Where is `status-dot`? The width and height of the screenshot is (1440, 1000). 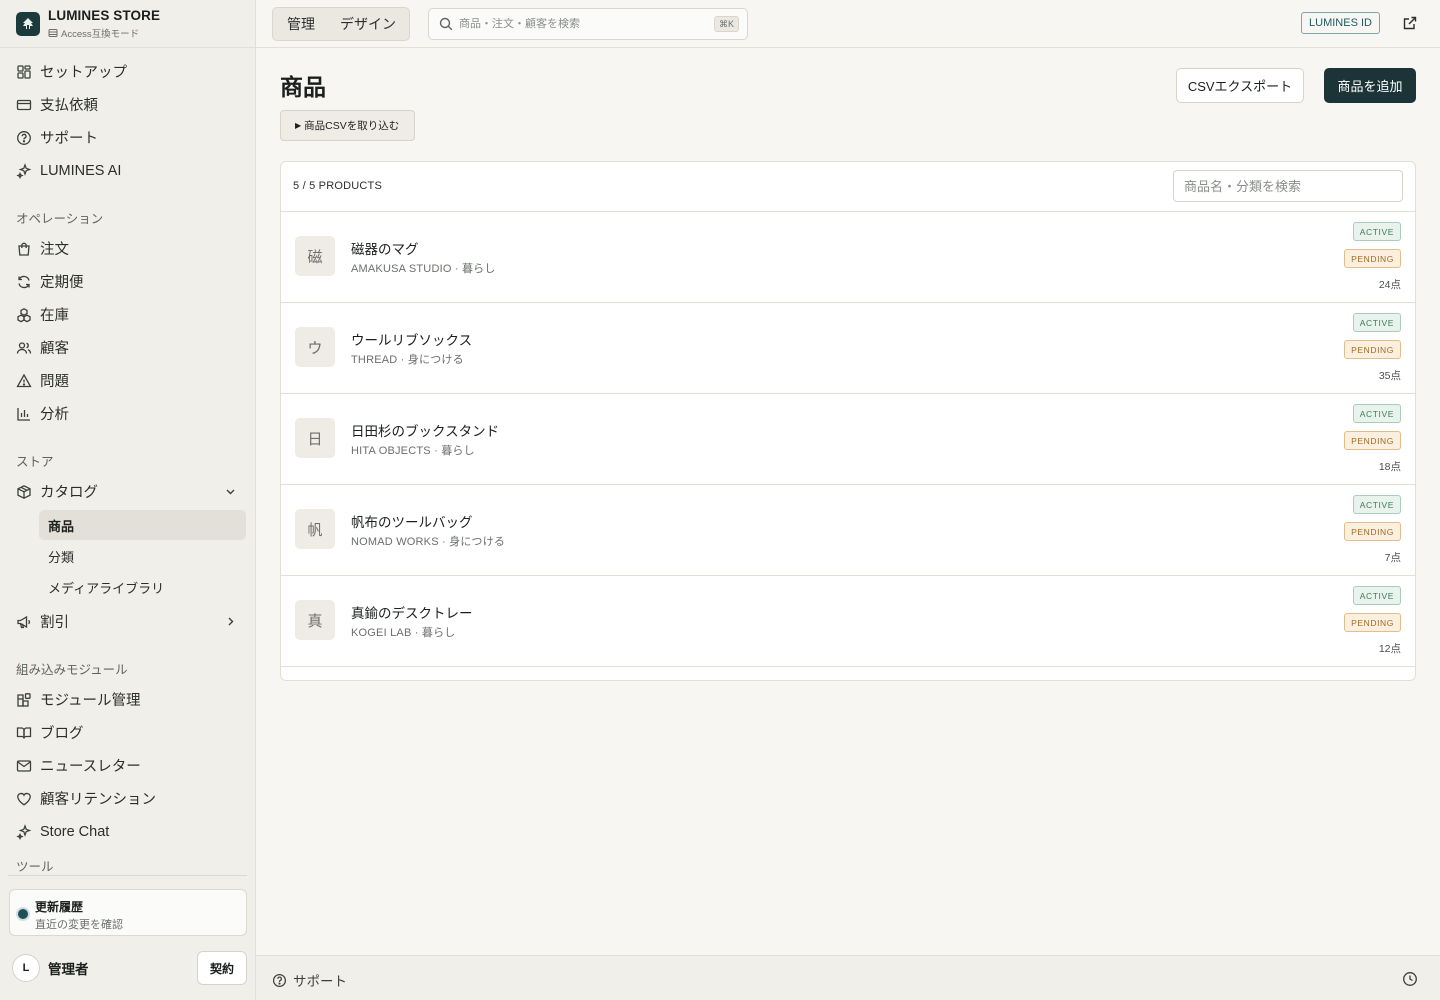
status-dot is located at coordinates (23, 914).